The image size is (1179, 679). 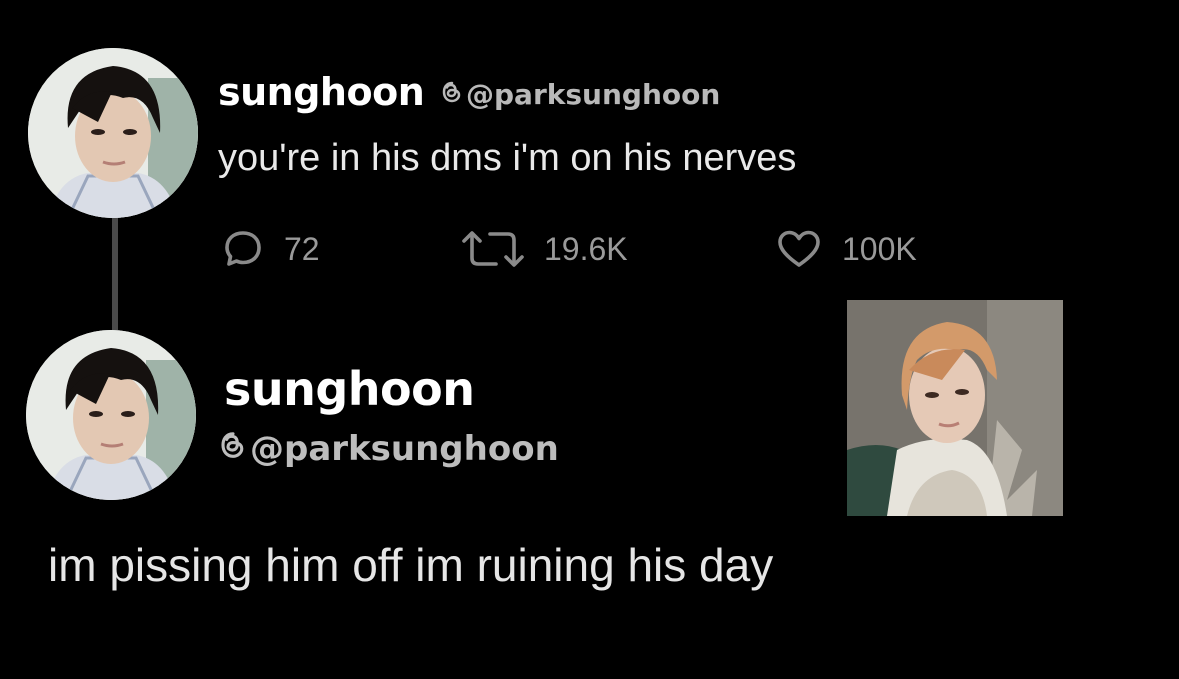 I want to click on like-button: 100K, so click(x=846, y=249).